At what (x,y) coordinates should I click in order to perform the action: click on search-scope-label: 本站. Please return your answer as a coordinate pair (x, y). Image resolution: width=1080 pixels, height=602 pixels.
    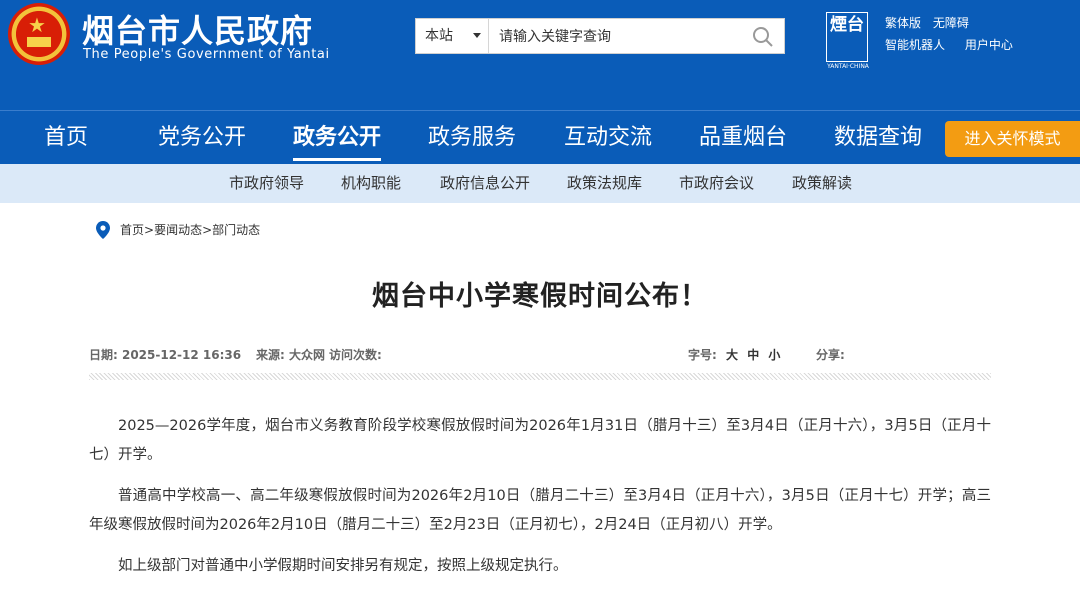
    Looking at the image, I should click on (439, 36).